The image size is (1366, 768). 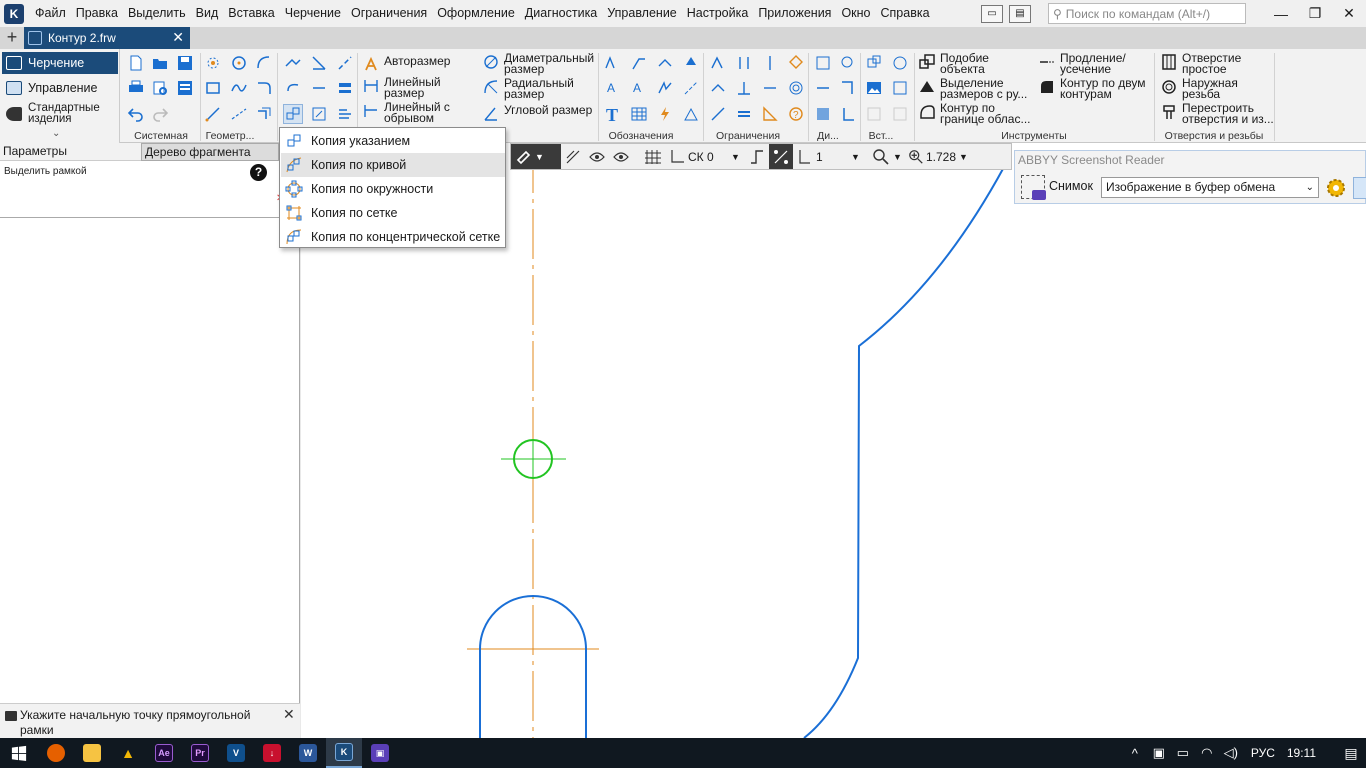 I want to click on tray-expand-icon: ^, so click(x=1135, y=753).